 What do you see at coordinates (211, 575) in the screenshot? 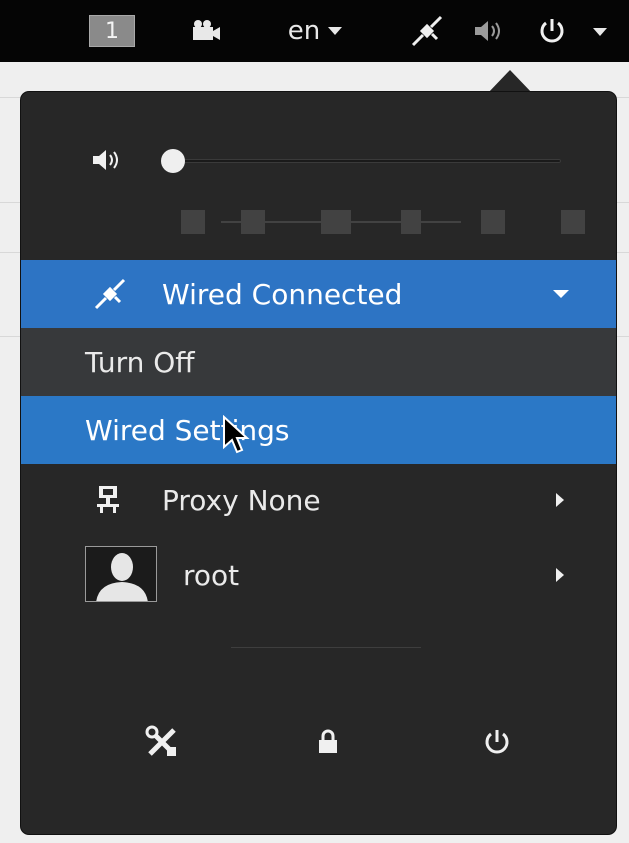
I see `user-name: root` at bounding box center [211, 575].